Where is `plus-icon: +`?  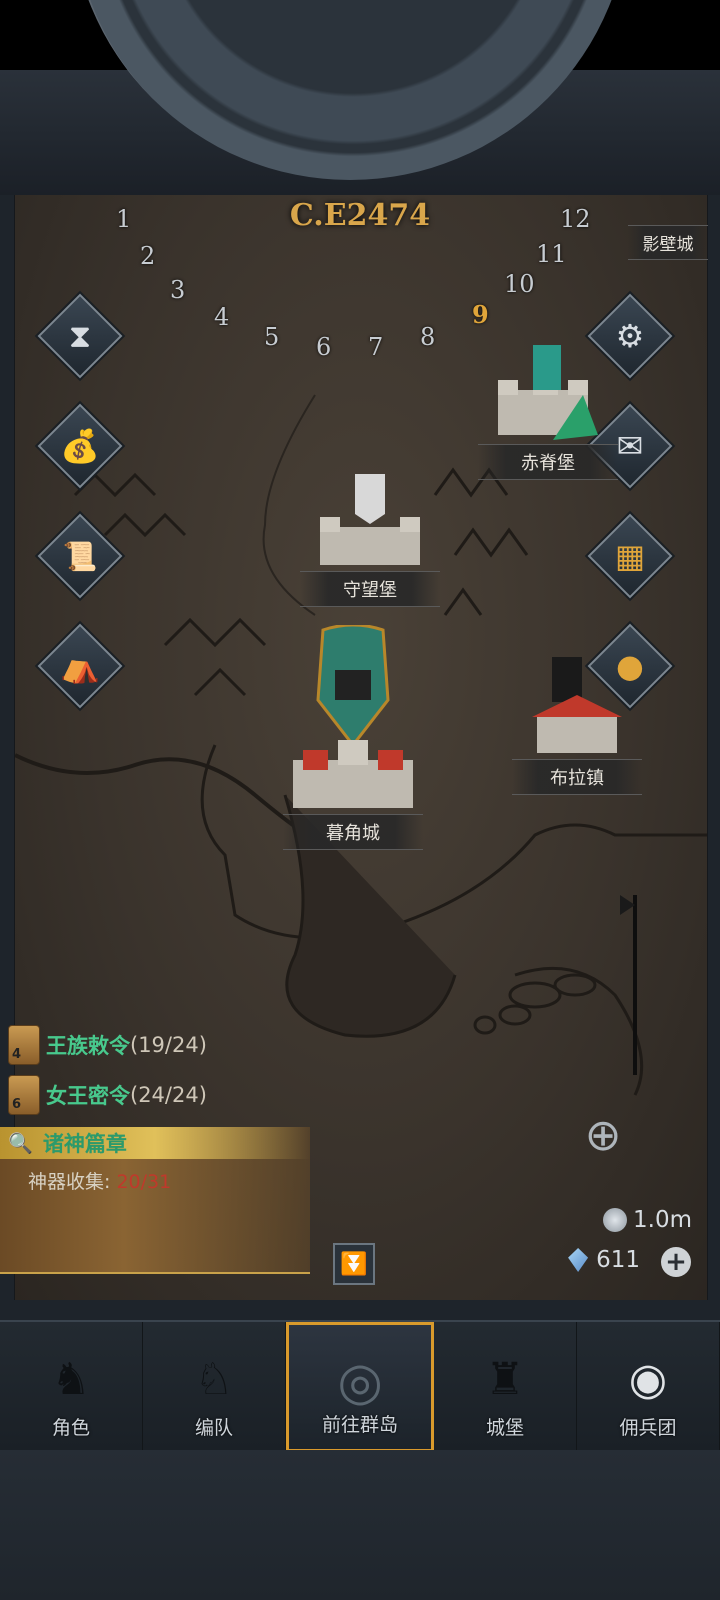 plus-icon: + is located at coordinates (676, 1262).